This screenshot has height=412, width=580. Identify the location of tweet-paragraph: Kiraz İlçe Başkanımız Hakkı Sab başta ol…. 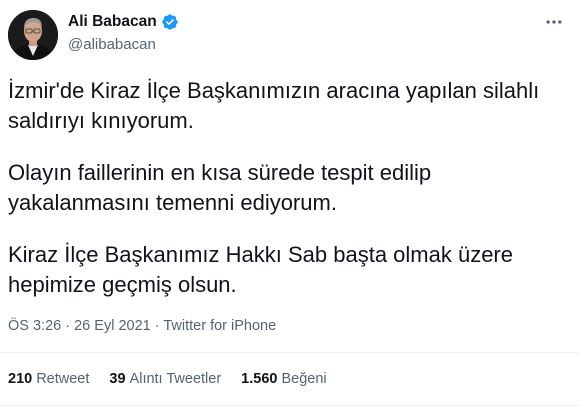
(260, 269).